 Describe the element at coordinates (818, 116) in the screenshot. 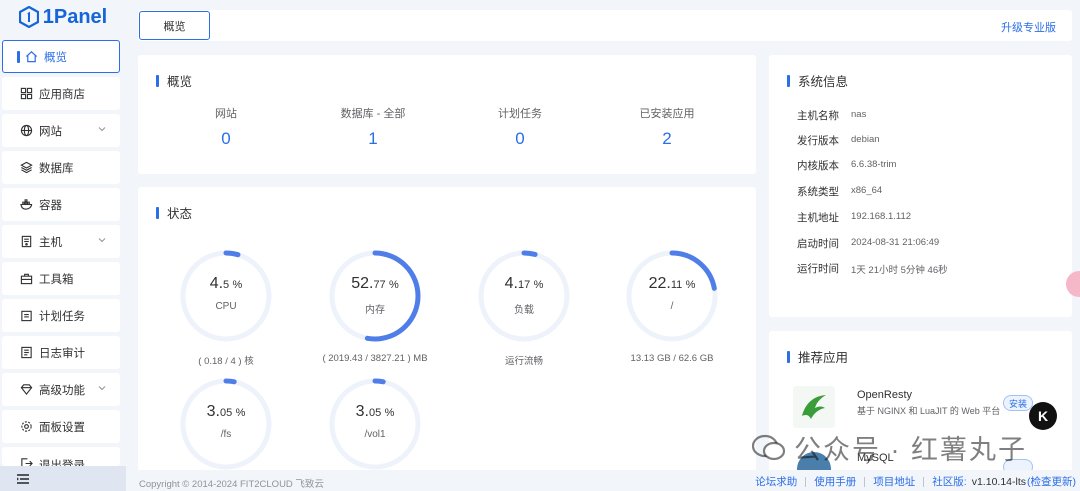

I see `sys-key: 主机名称` at that location.